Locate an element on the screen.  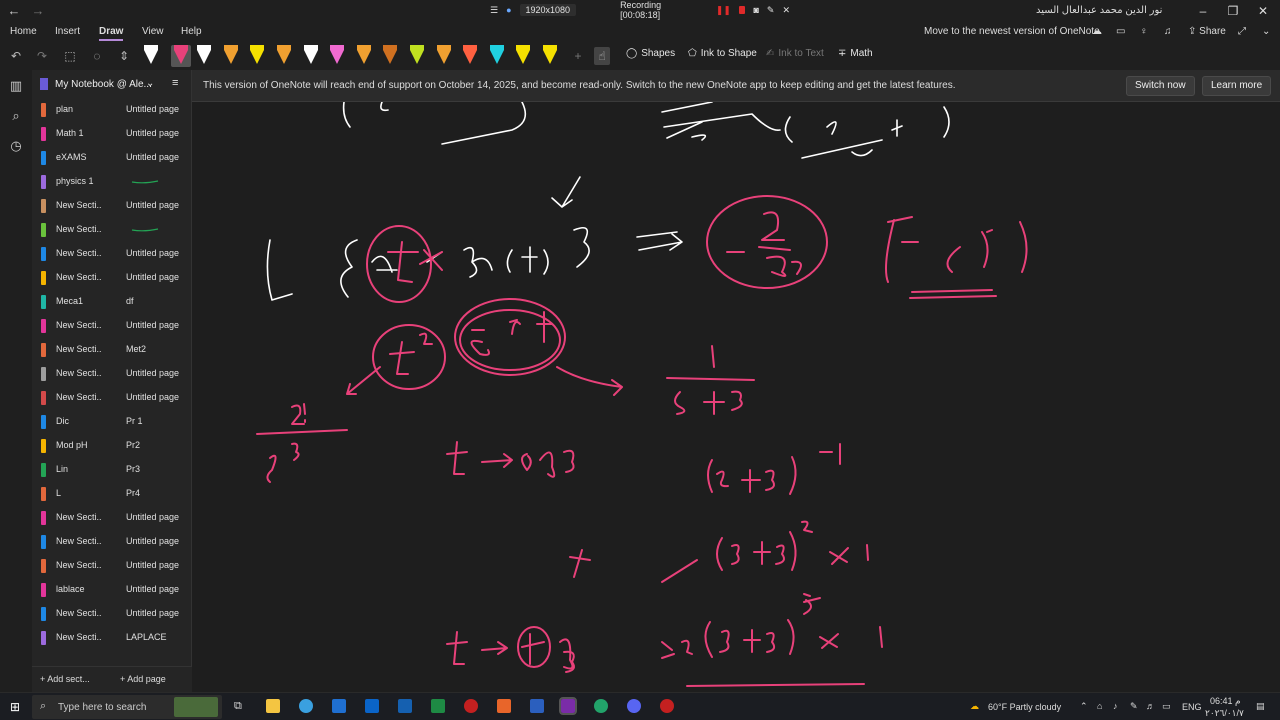
clock-time: 06:41 م is located at coordinates (1225, 701).